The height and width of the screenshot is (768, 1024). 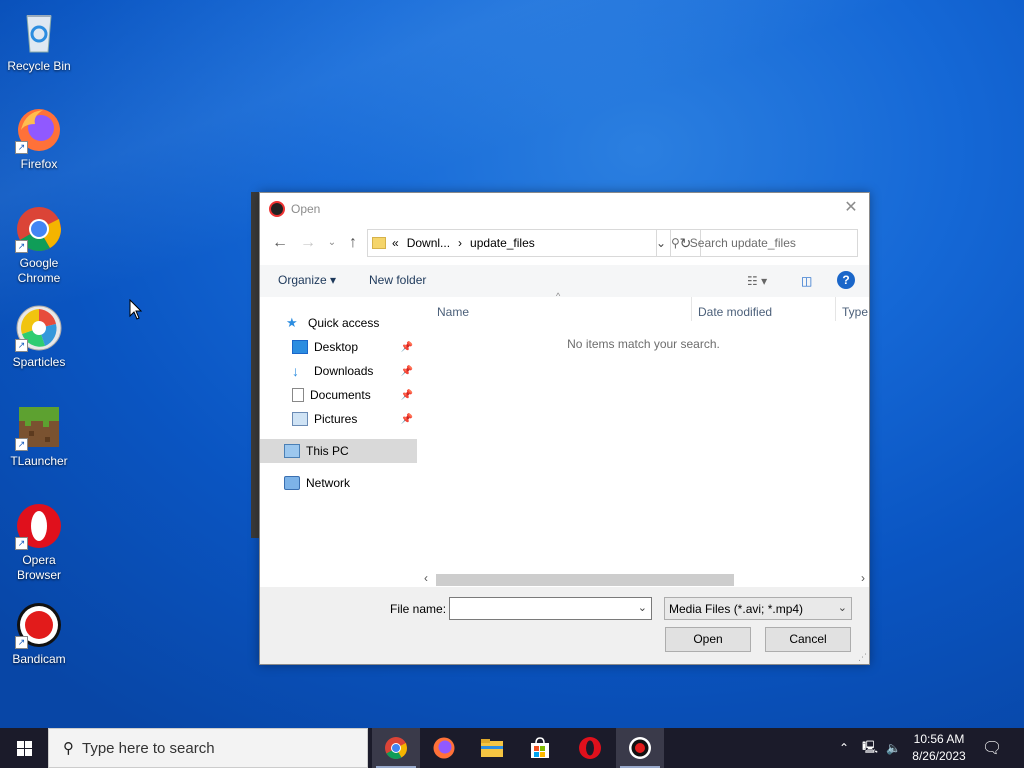 What do you see at coordinates (862, 657) in the screenshot?
I see `resize-grip-icon: ⋰` at bounding box center [862, 657].